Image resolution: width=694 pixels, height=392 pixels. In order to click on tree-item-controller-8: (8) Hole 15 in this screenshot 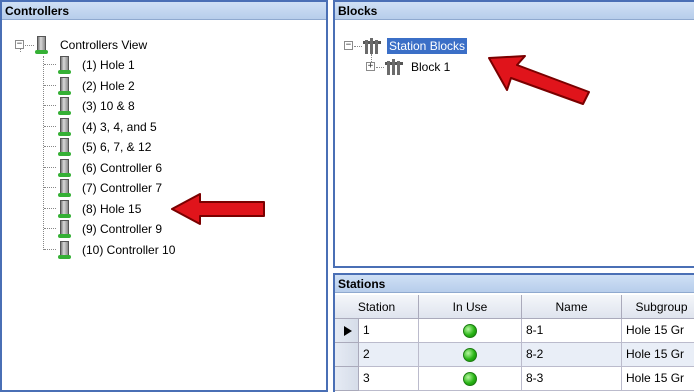, I will do `click(111, 209)`.